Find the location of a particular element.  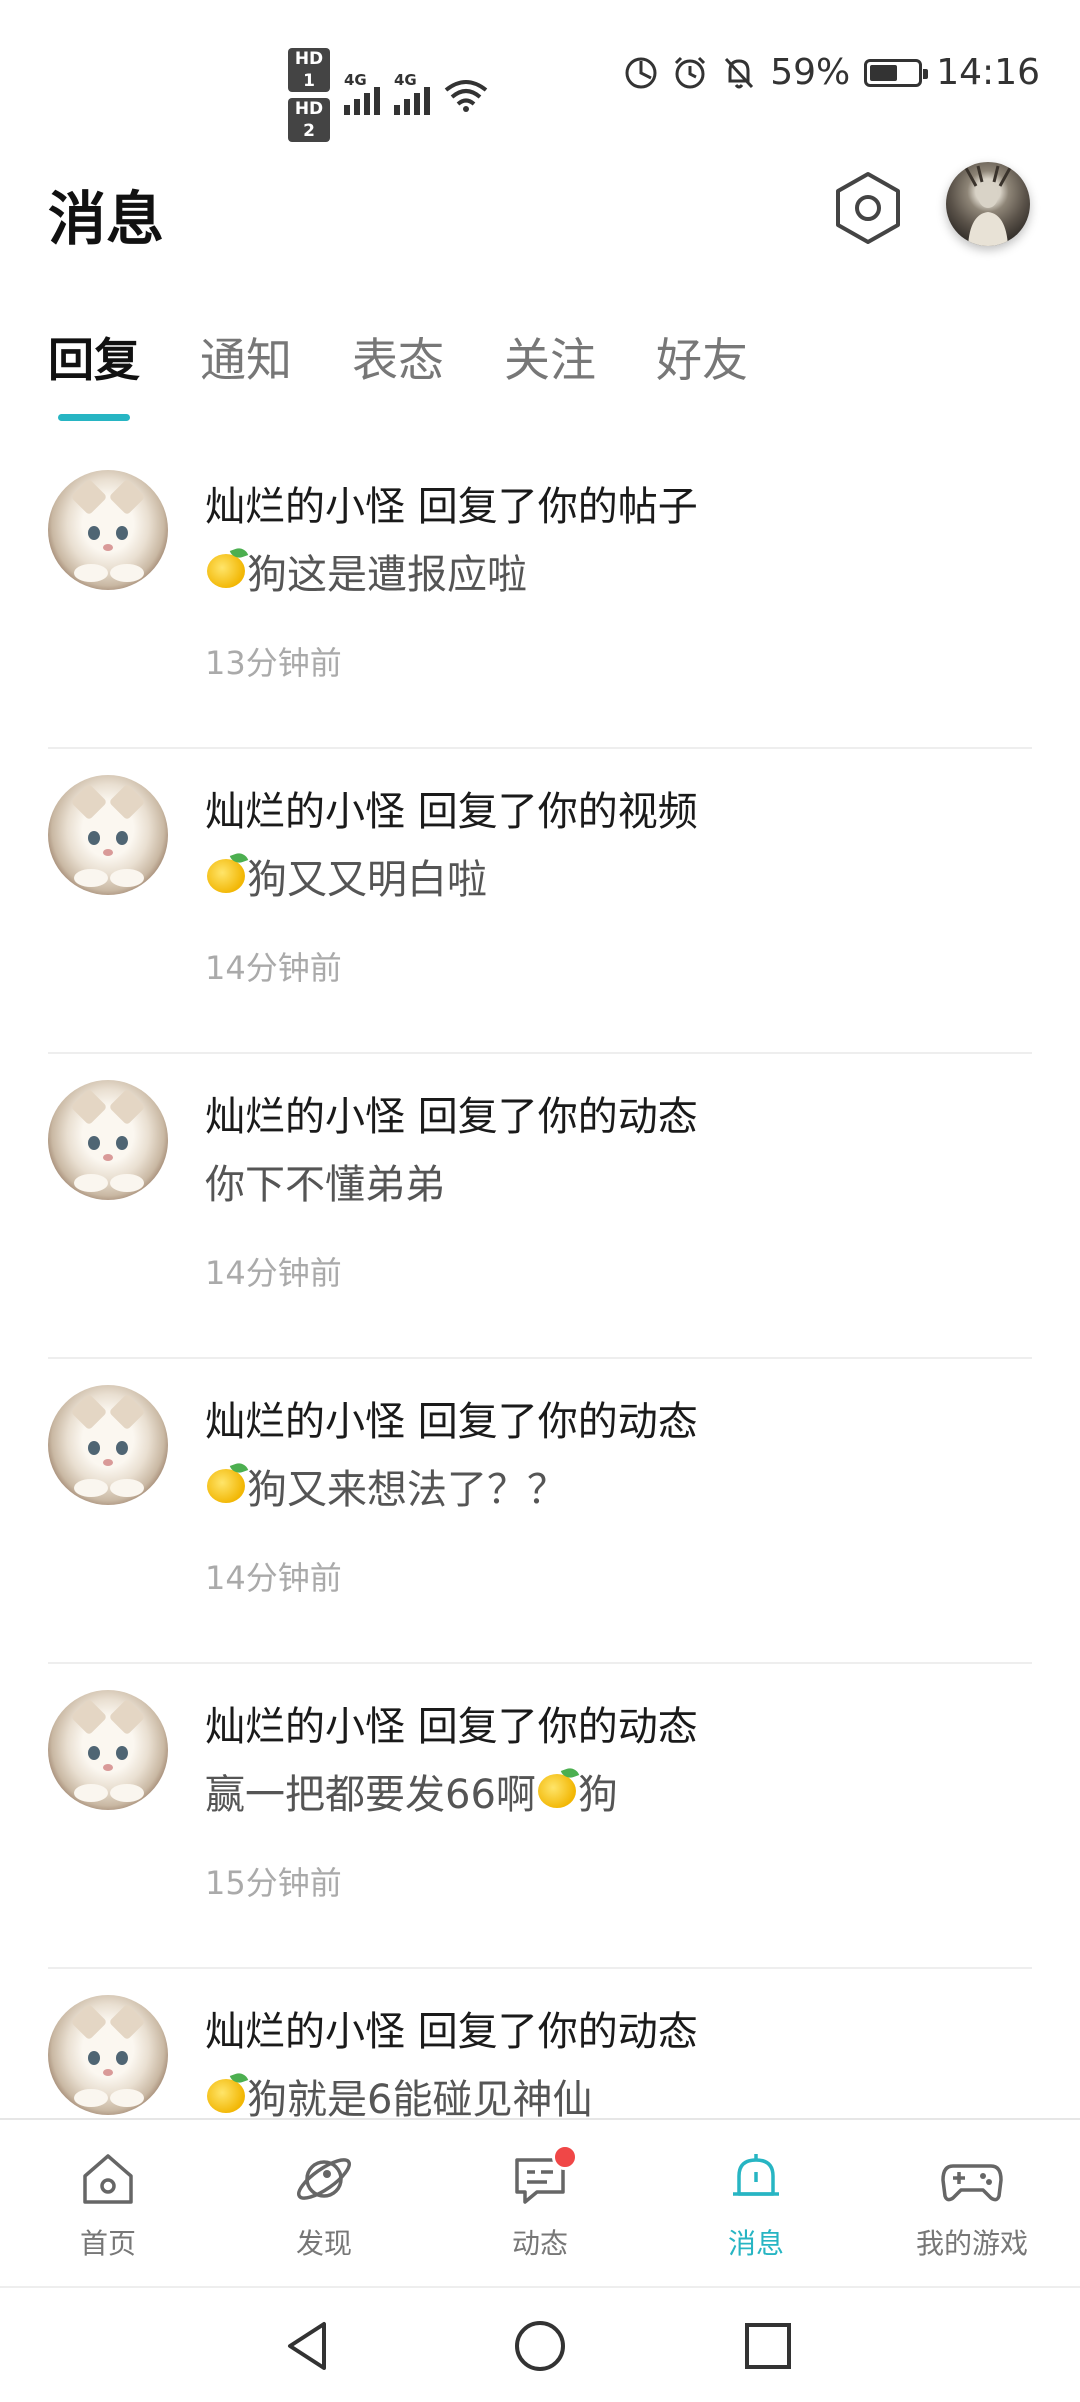

home-icon is located at coordinates (108, 2179).